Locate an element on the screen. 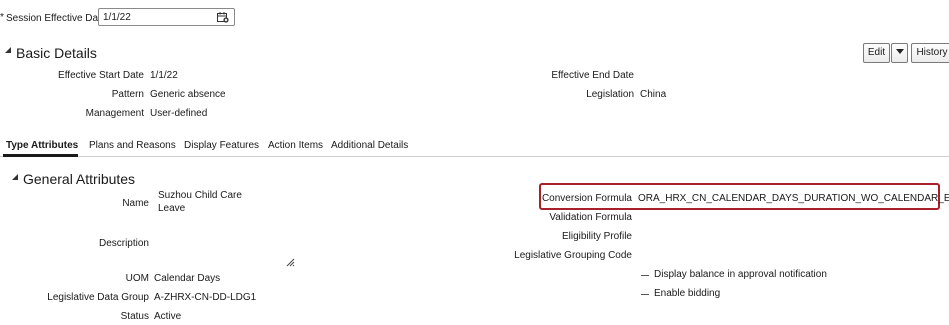 The width and height of the screenshot is (949, 325). history-button: History is located at coordinates (930, 53).